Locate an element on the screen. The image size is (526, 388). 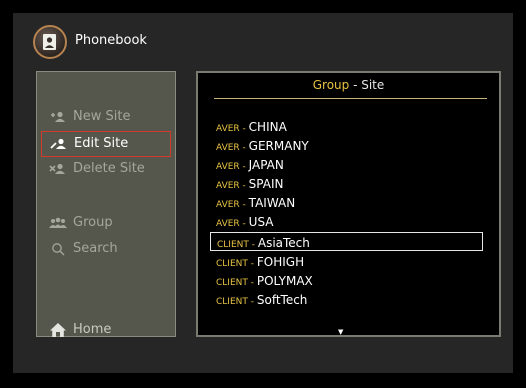
sidebar-item-delete-site: Delete Site is located at coordinates (106, 170).